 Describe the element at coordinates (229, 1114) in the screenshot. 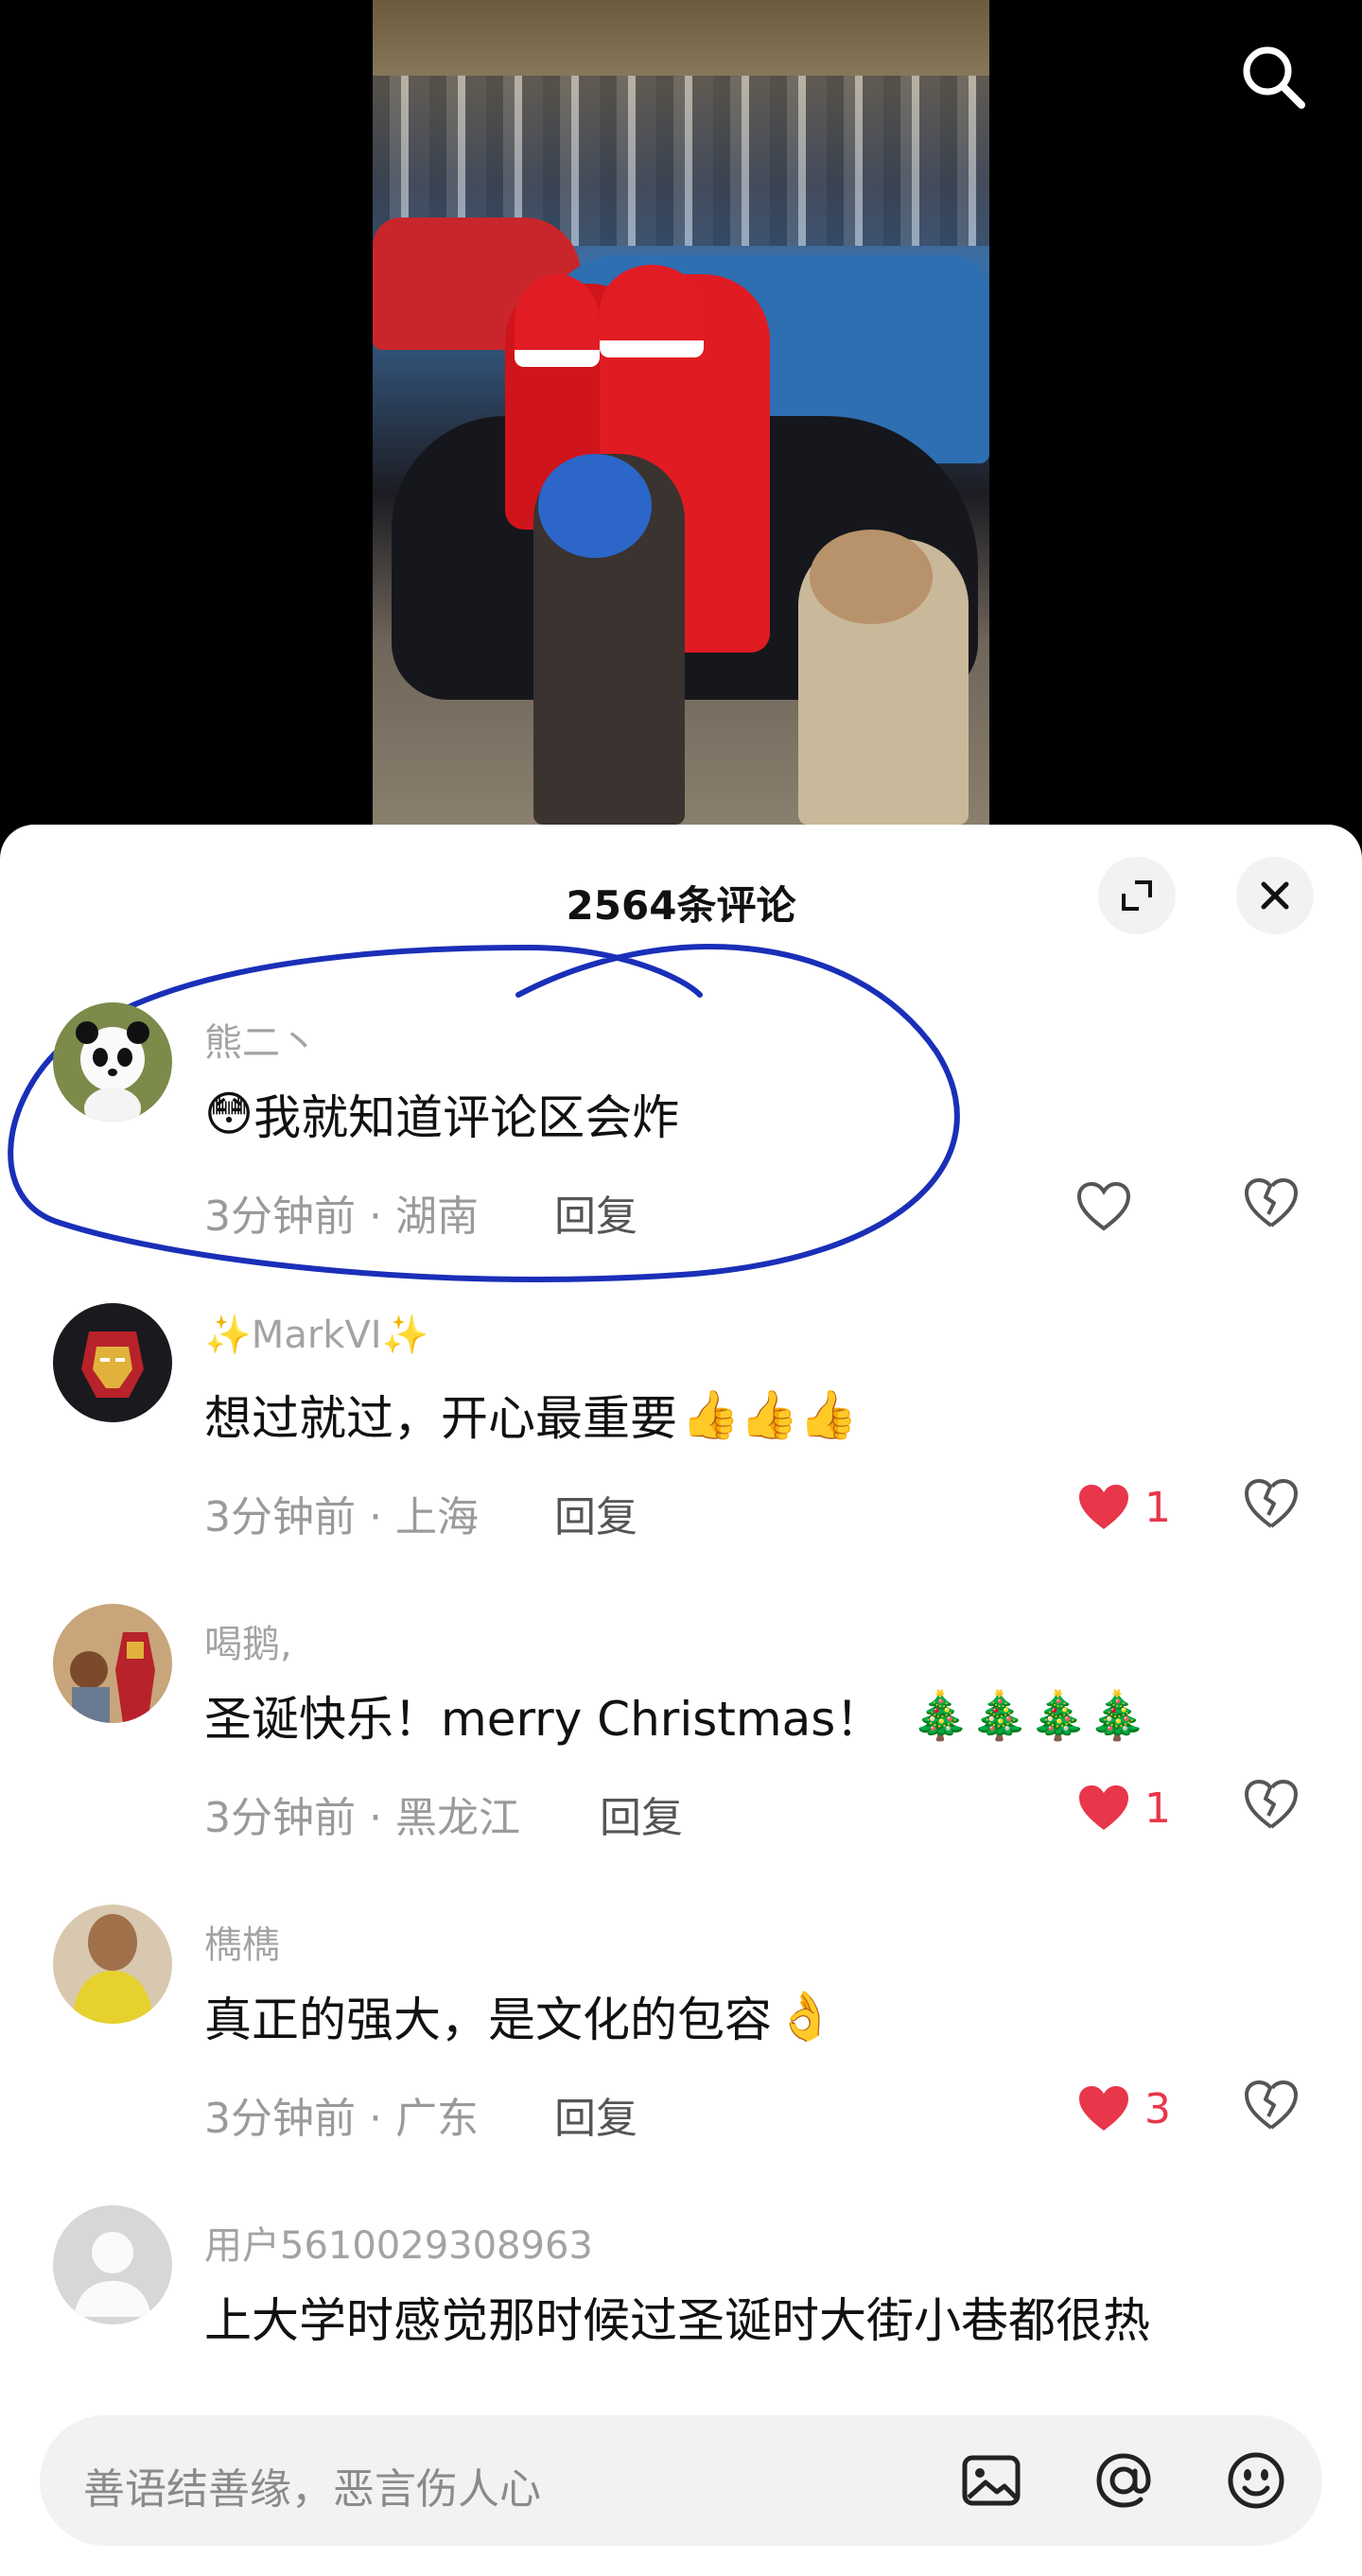

I see `comment-prefix-emoji: 😳` at that location.